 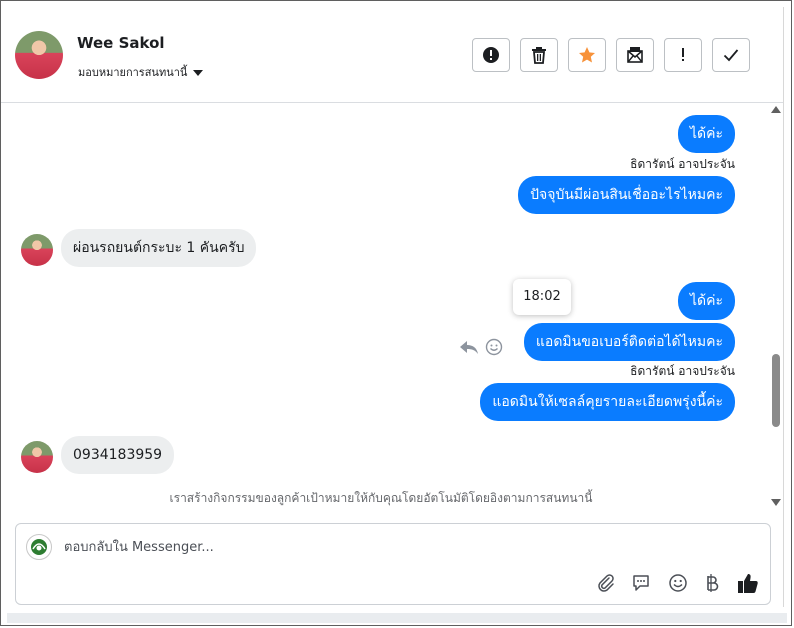 I want to click on bottom-strip, so click(x=397, y=618).